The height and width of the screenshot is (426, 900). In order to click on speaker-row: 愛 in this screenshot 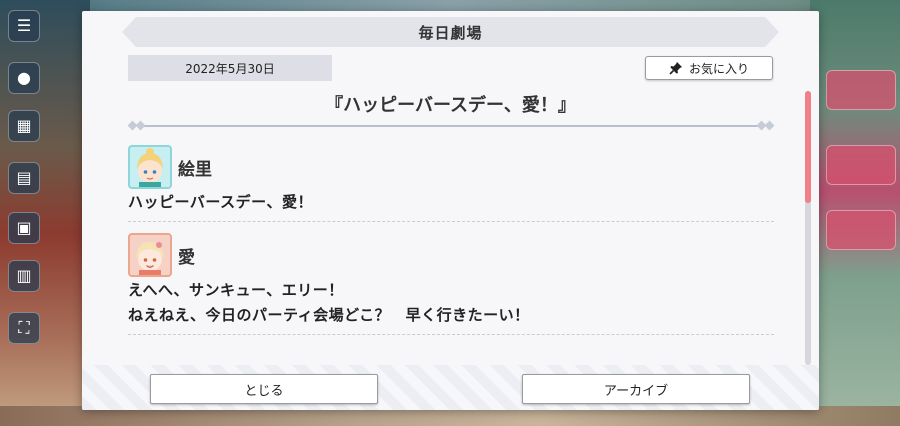, I will do `click(451, 255)`.